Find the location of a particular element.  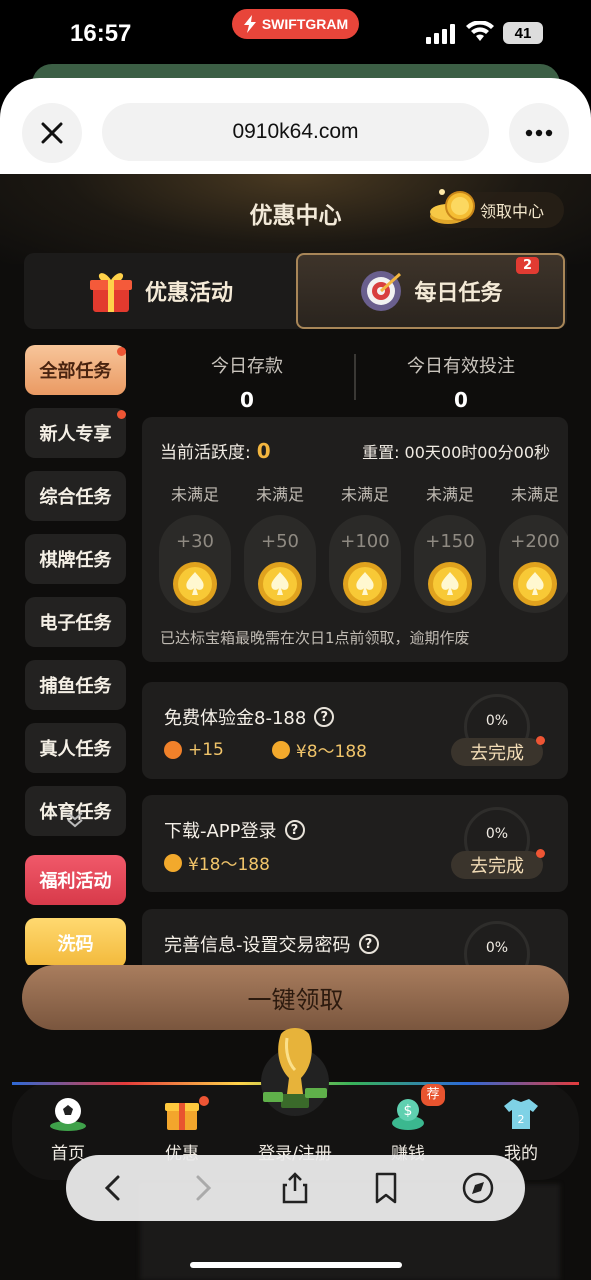

sidebar-item-label: 棋牌任务 is located at coordinates (75, 560).